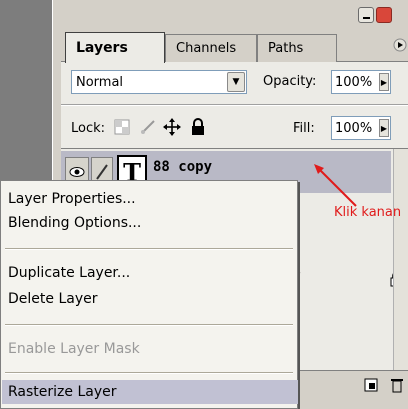 Image resolution: width=408 pixels, height=409 pixels. Describe the element at coordinates (230, 14) in the screenshot. I see `palette-titlebar` at that location.